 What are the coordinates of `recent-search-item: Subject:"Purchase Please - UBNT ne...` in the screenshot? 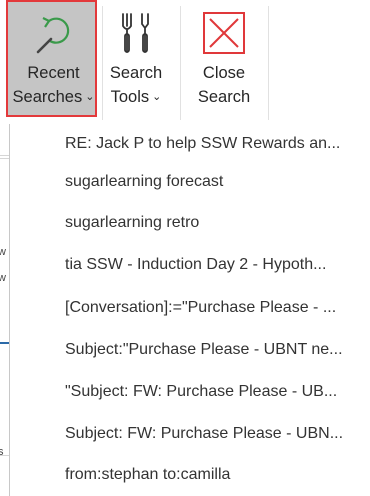 It's located at (190, 350).